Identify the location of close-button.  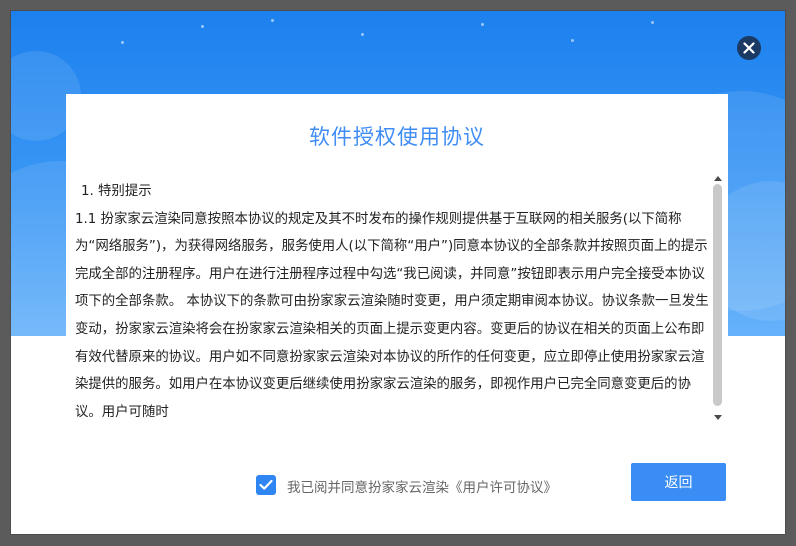
(749, 48).